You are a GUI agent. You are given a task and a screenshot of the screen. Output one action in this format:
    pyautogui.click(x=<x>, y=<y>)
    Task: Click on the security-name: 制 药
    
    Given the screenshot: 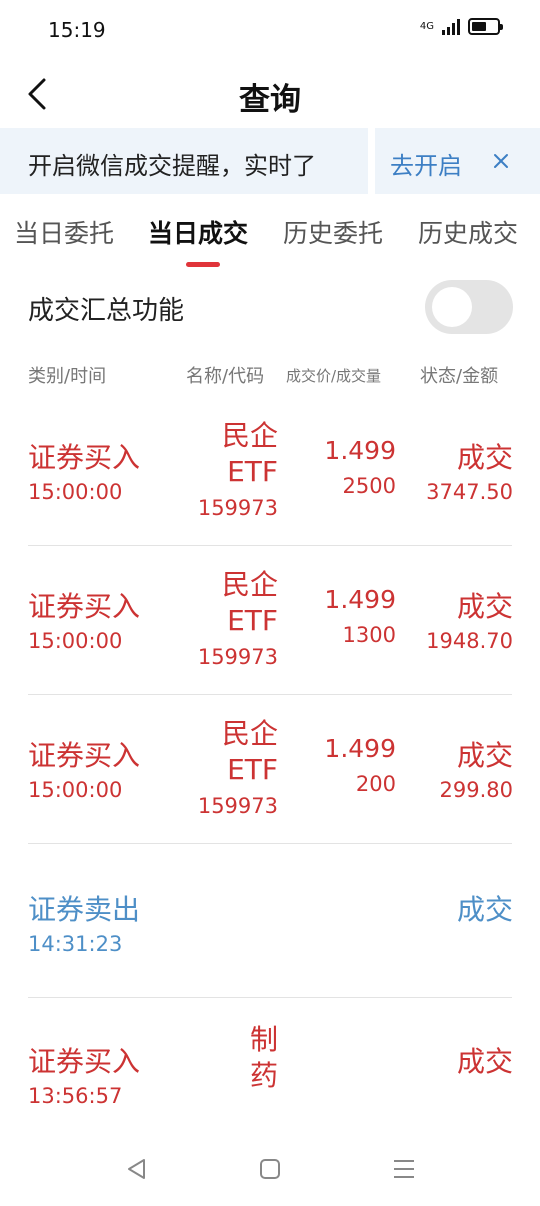 What is the action you would take?
    pyautogui.click(x=214, y=1058)
    